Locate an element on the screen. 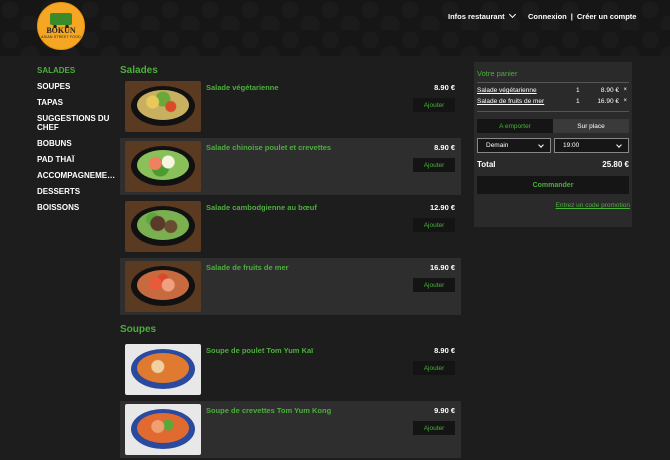 This screenshot has width=670, height=460. promo-code-link: Entrez un code promotion is located at coordinates (593, 205).